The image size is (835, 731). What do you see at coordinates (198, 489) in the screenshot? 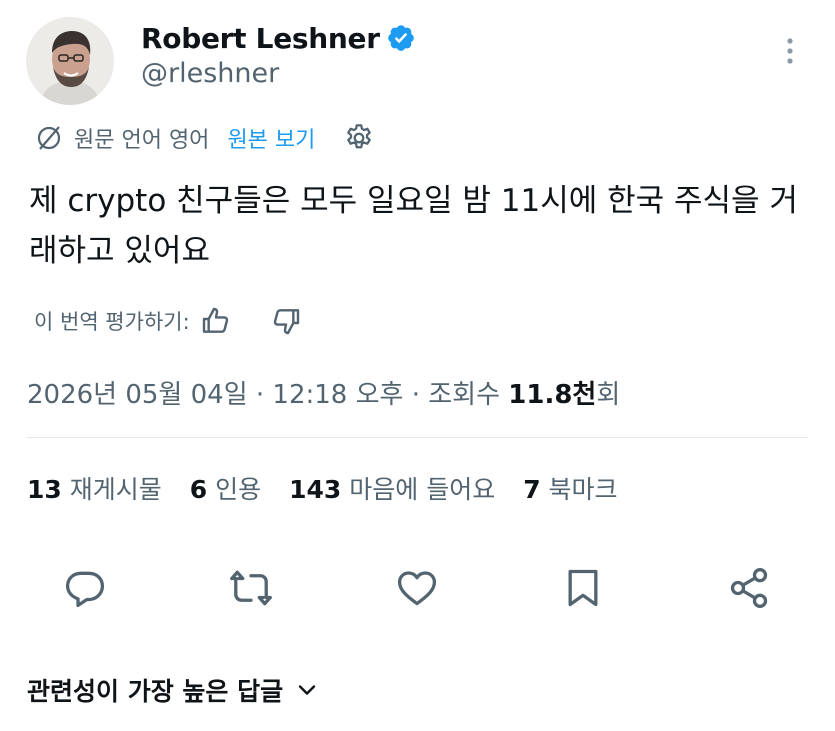
I see `quotes-count: 6` at bounding box center [198, 489].